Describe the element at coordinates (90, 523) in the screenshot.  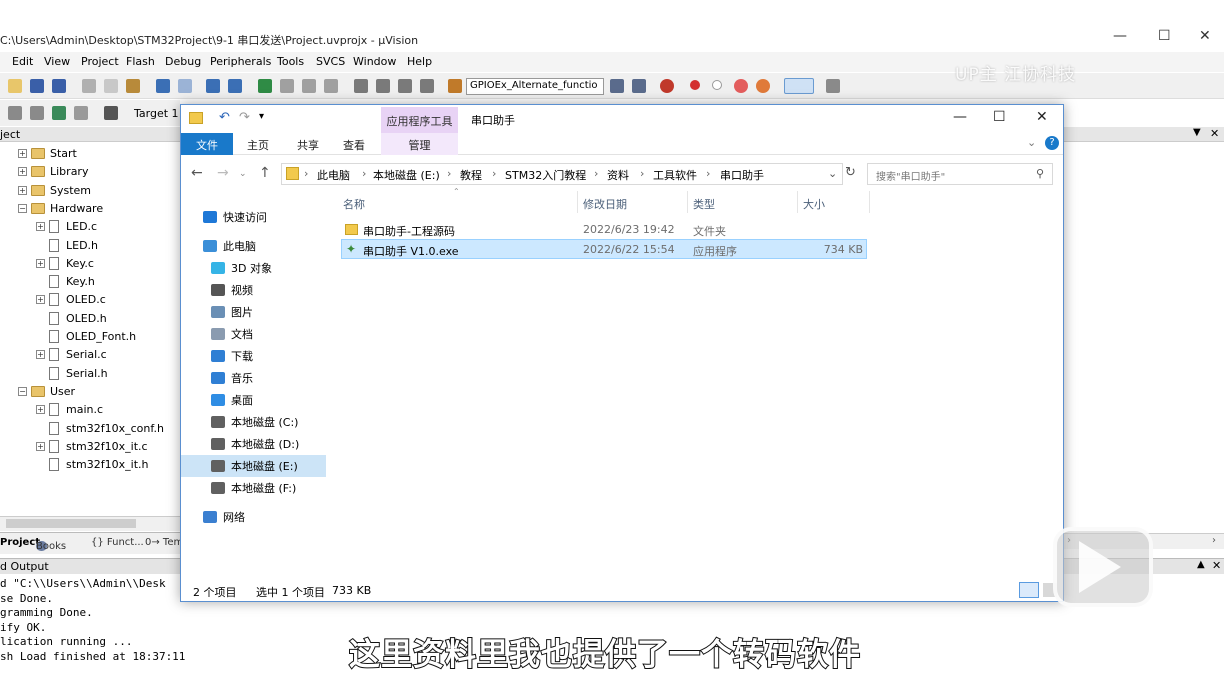
I see `project-tree-scrollbar` at that location.